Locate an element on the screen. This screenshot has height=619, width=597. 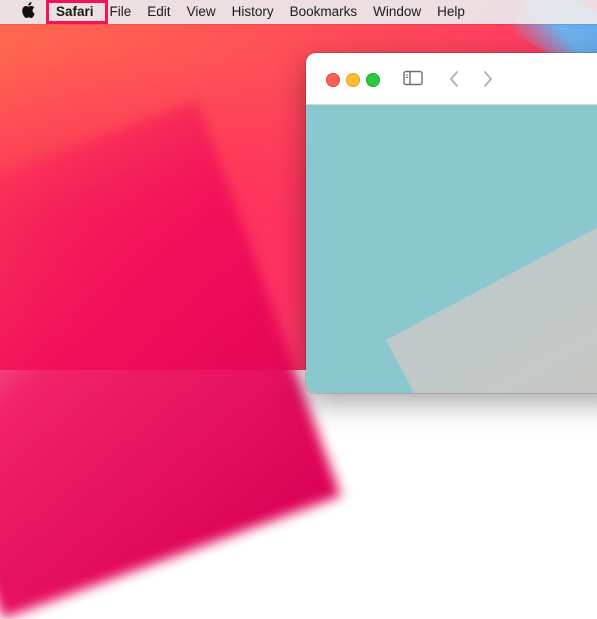
back-arrow-icon is located at coordinates (454, 81).